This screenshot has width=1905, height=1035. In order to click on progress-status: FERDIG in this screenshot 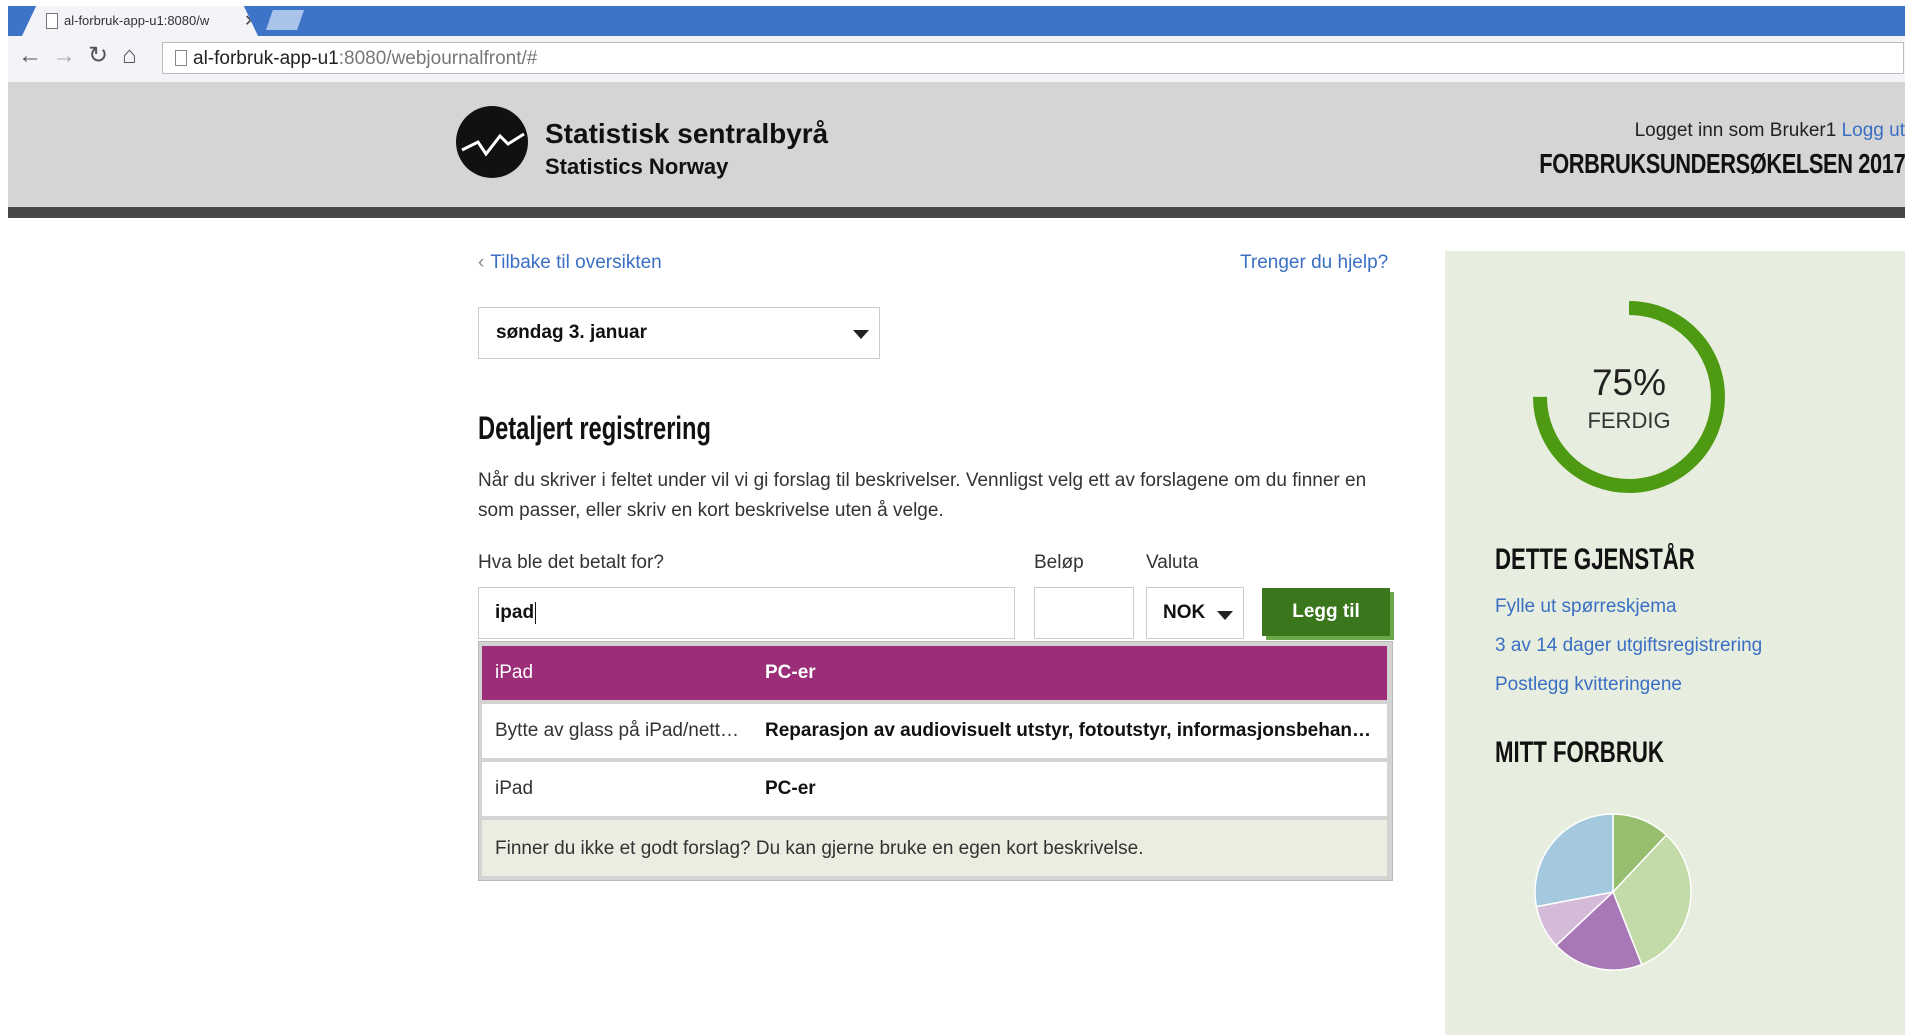, I will do `click(1628, 420)`.